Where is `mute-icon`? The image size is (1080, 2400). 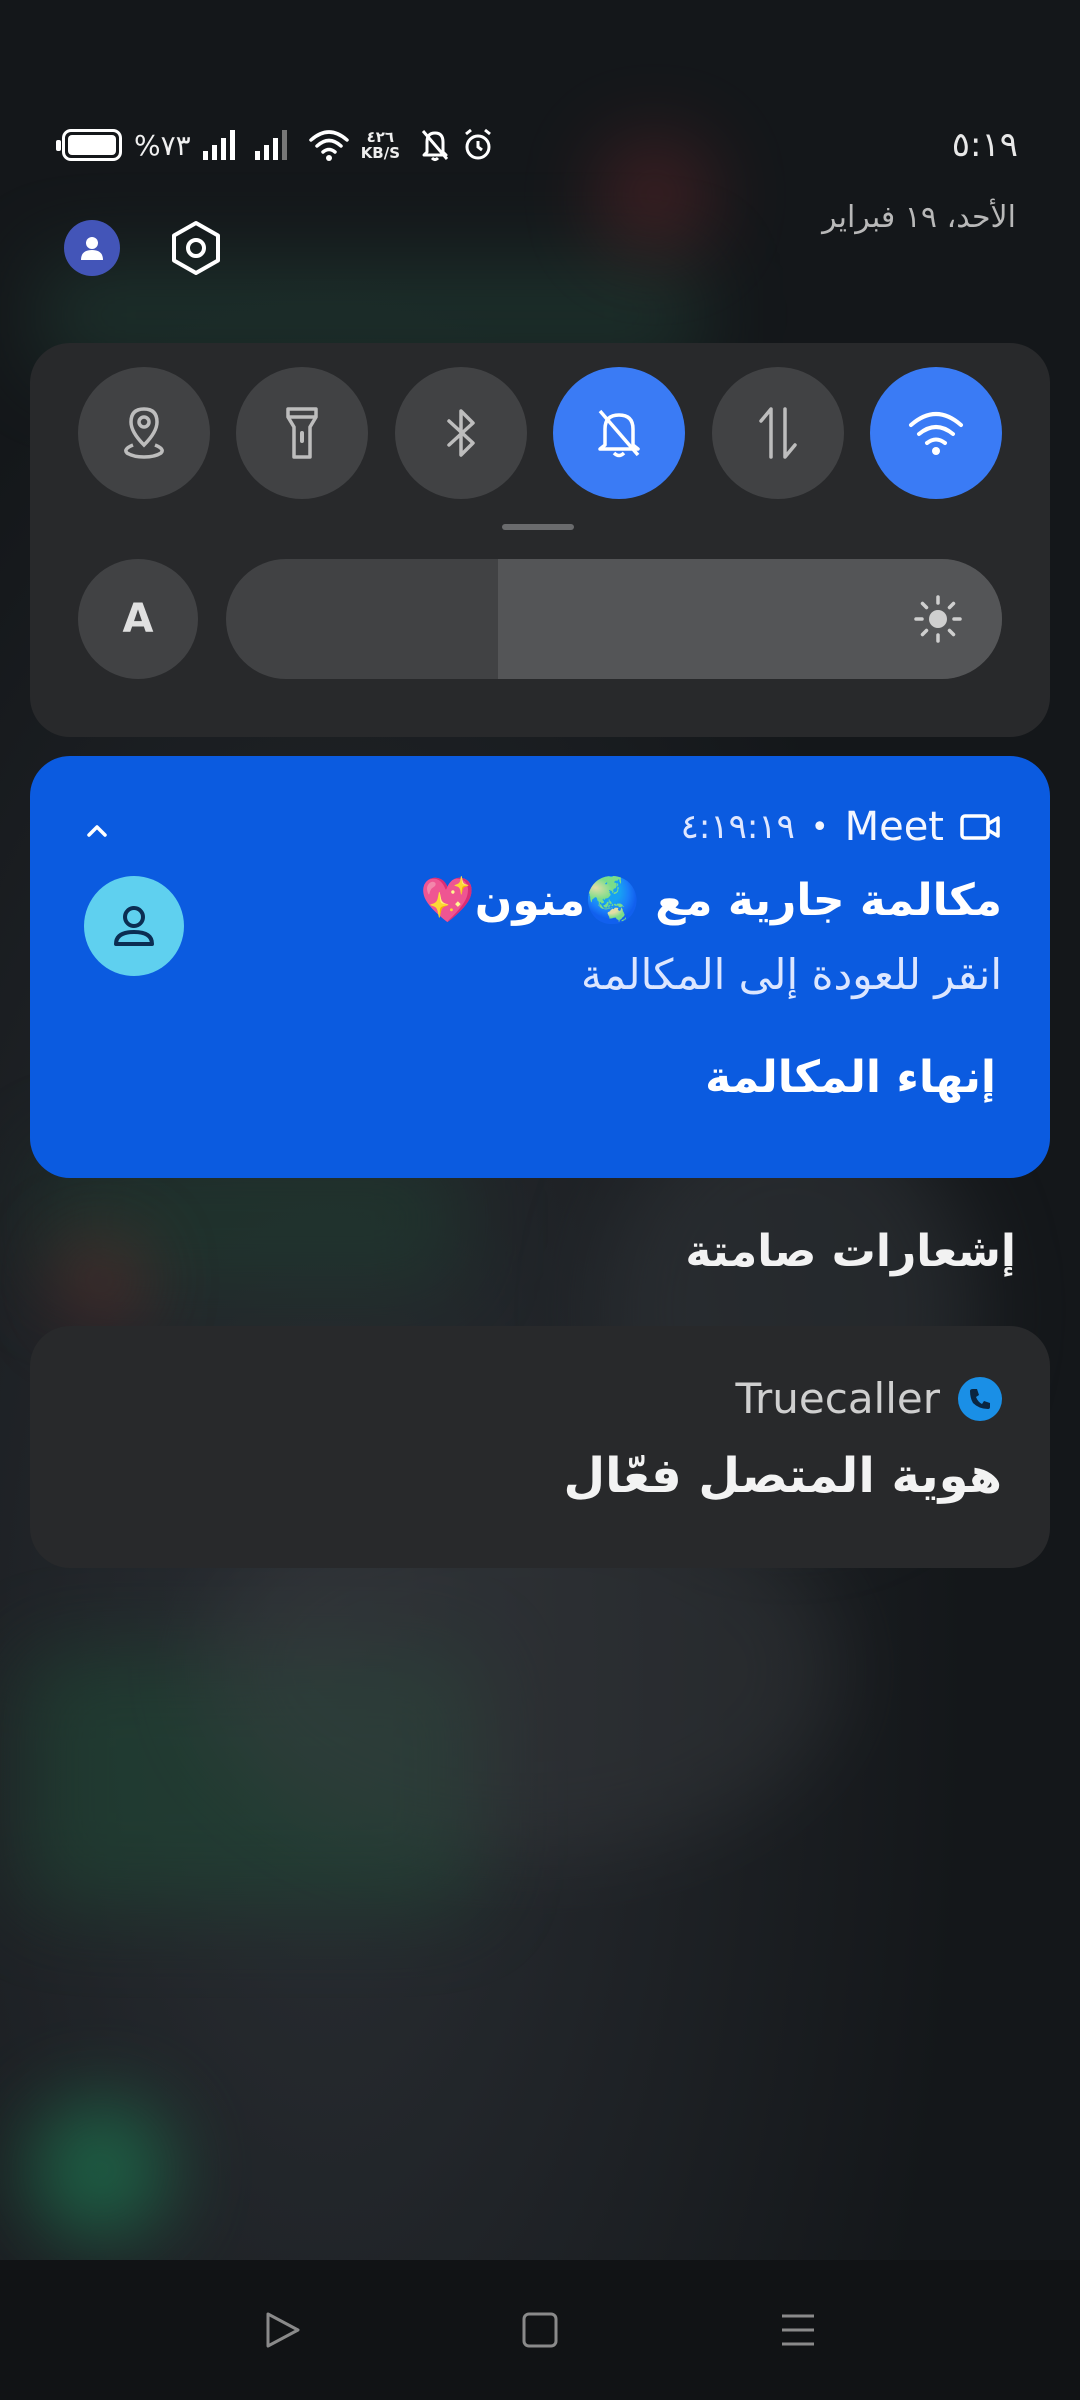
mute-icon is located at coordinates (435, 145).